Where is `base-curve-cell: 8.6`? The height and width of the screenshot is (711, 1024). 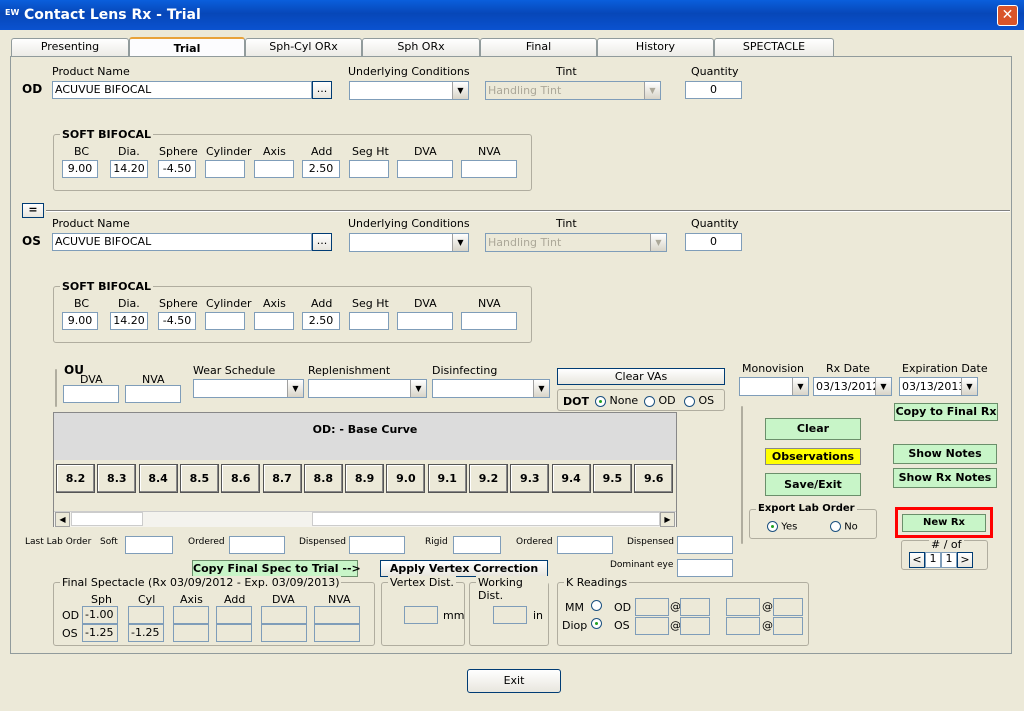 base-curve-cell: 8.6 is located at coordinates (241, 478).